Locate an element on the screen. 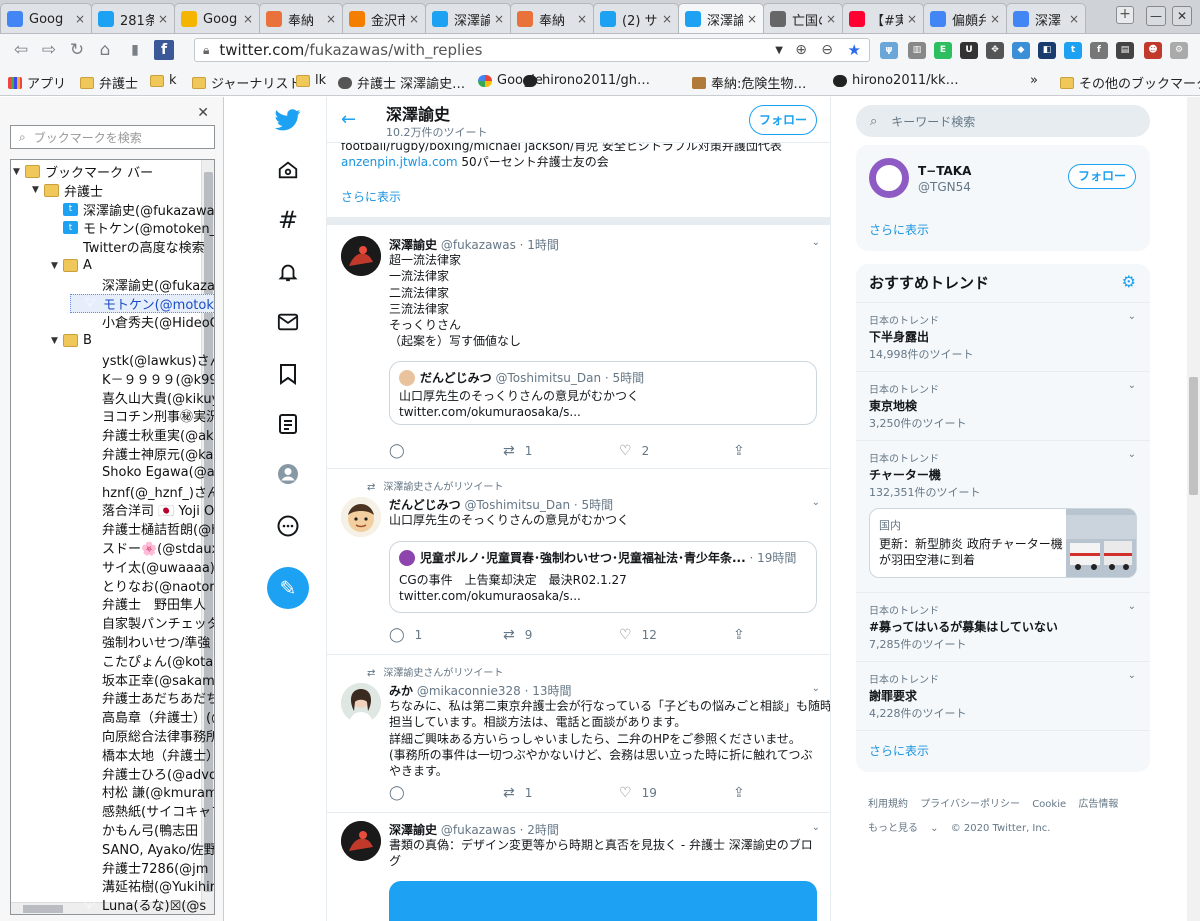 The image size is (1200, 921). notifications-bell-icon is located at coordinates (288, 272).